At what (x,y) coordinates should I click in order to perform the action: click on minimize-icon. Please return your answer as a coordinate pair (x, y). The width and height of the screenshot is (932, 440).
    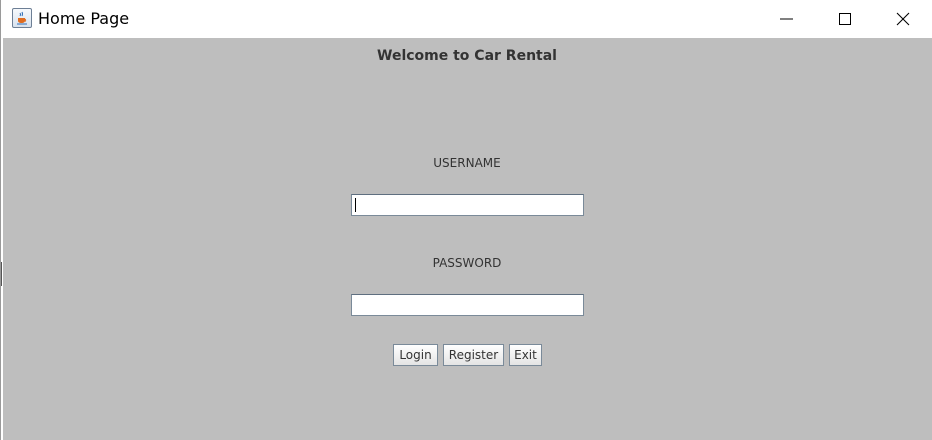
    Looking at the image, I should click on (786, 19).